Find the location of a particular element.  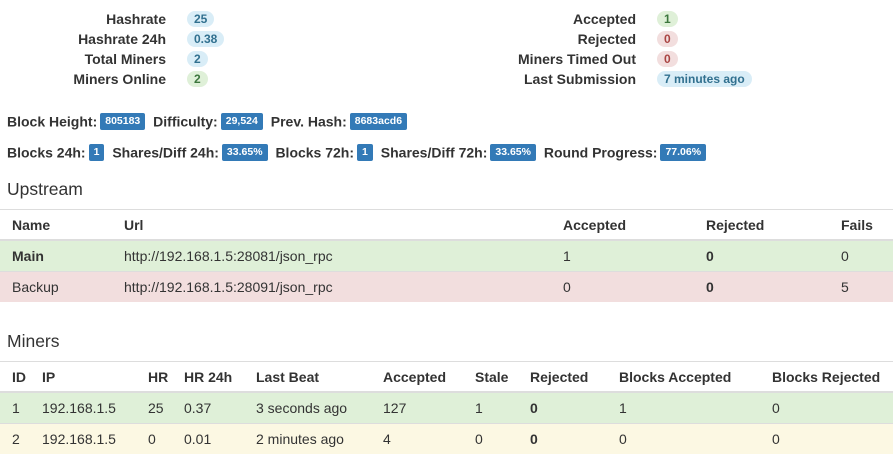

shares-diff-24h-label: Shares/Diff 24h: is located at coordinates (165, 152).